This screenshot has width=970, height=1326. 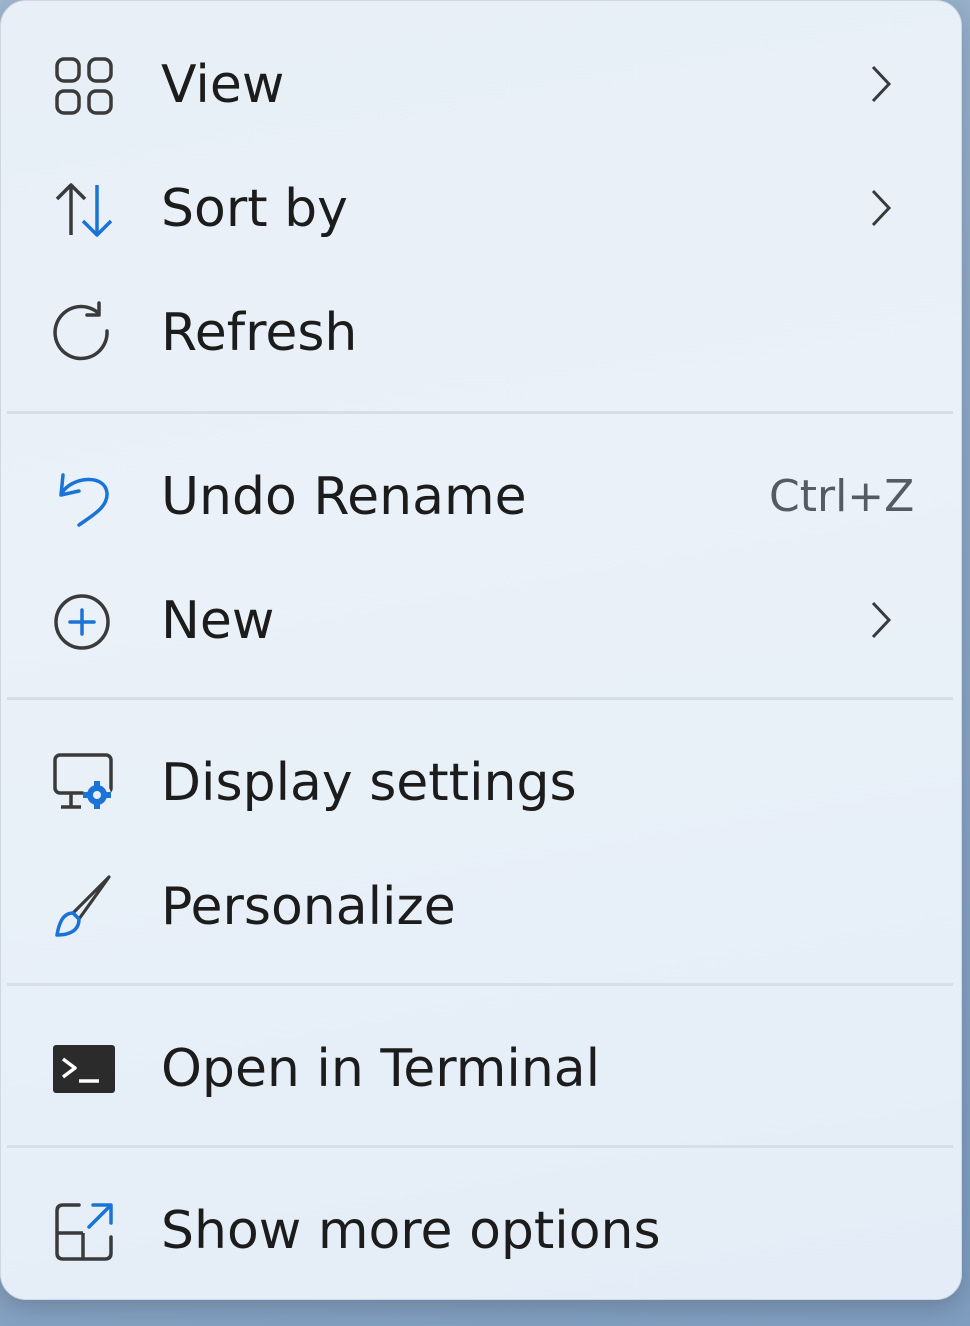 I want to click on share-external-icon, so click(x=84, y=1232).